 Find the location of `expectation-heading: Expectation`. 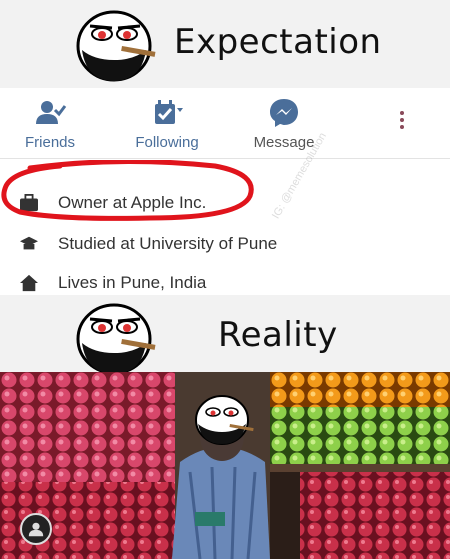

expectation-heading: Expectation is located at coordinates (278, 42).